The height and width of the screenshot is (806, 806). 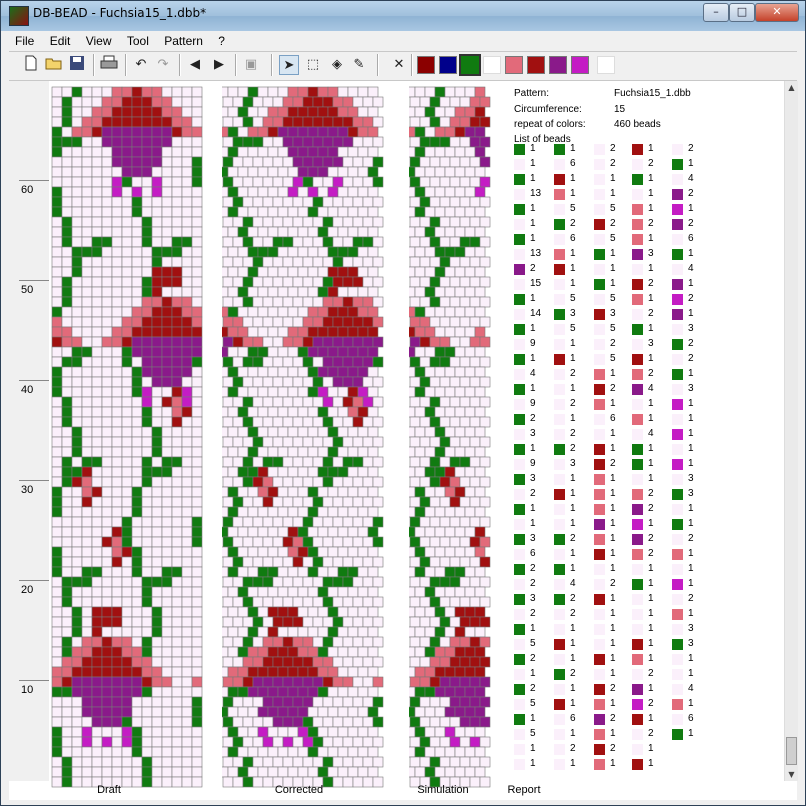 I want to click on save-icon, so click(x=77, y=65).